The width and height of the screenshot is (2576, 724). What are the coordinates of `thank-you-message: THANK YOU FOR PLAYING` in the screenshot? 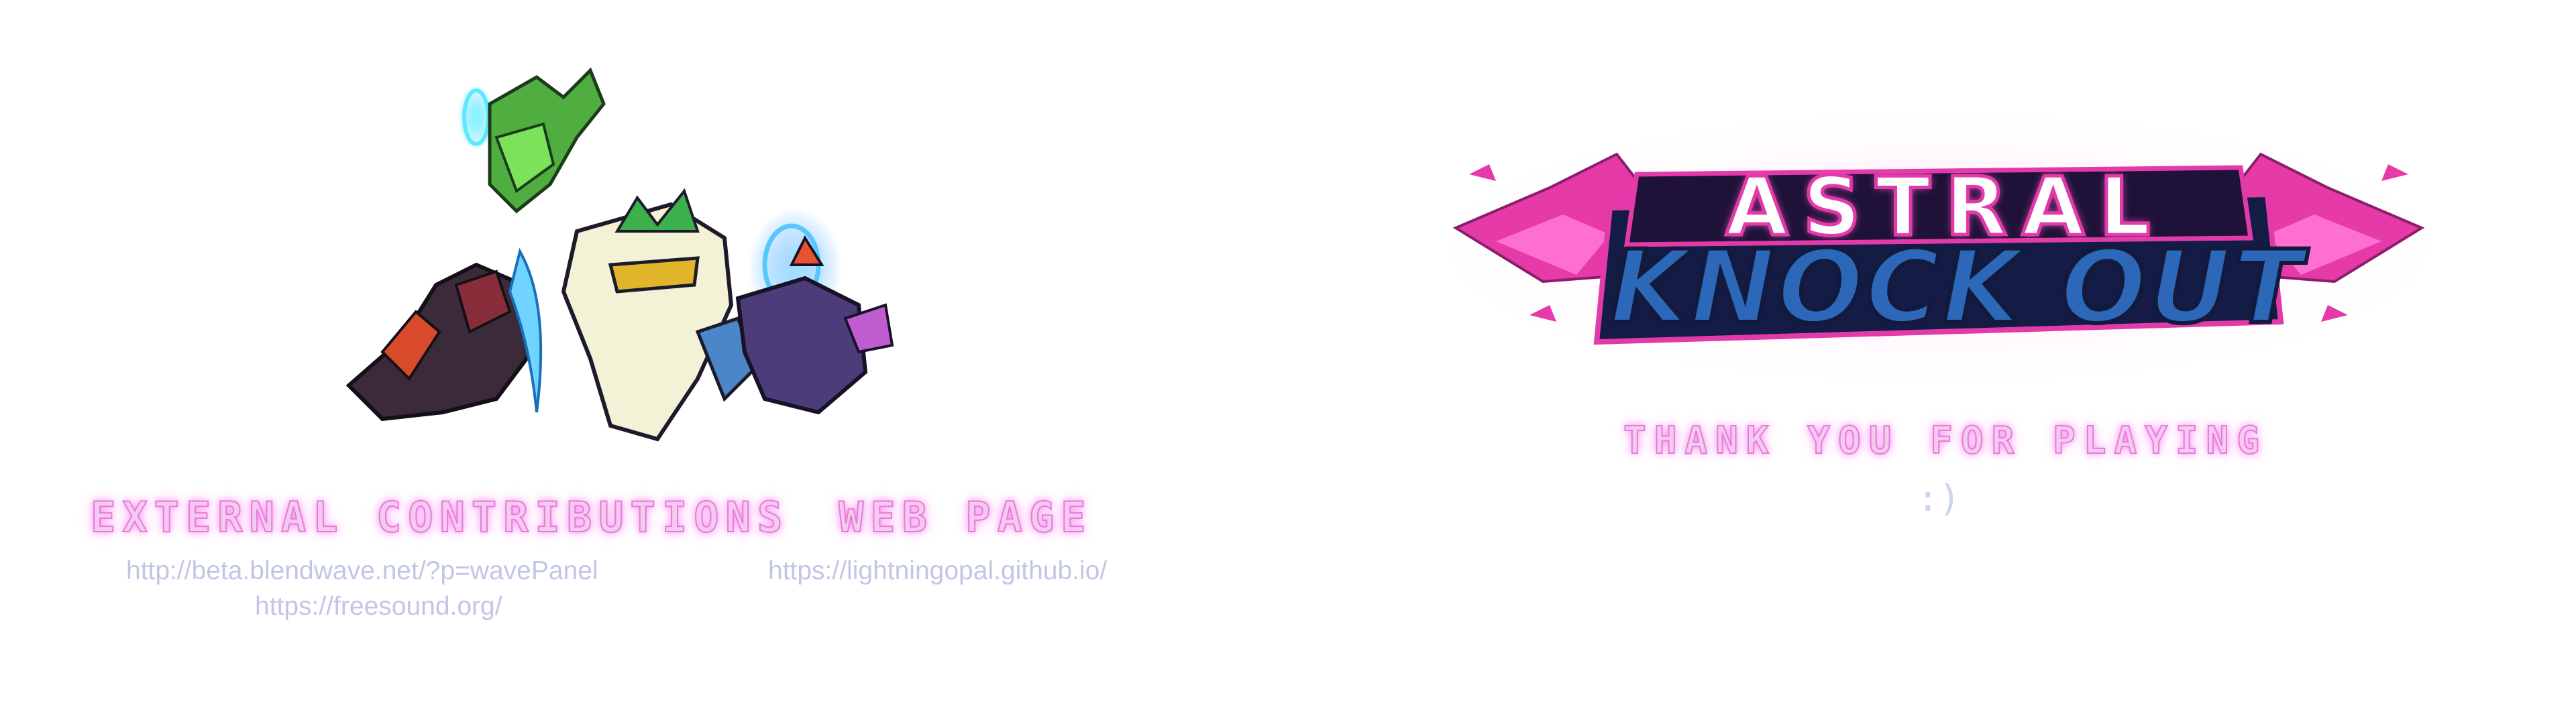 It's located at (1945, 440).